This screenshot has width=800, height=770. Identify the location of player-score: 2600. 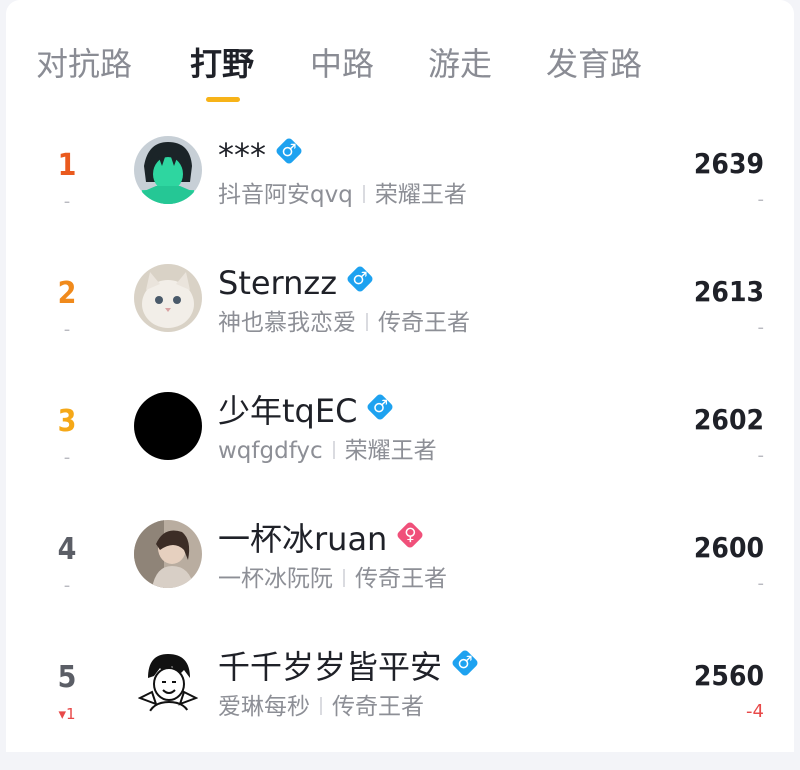
(728, 547).